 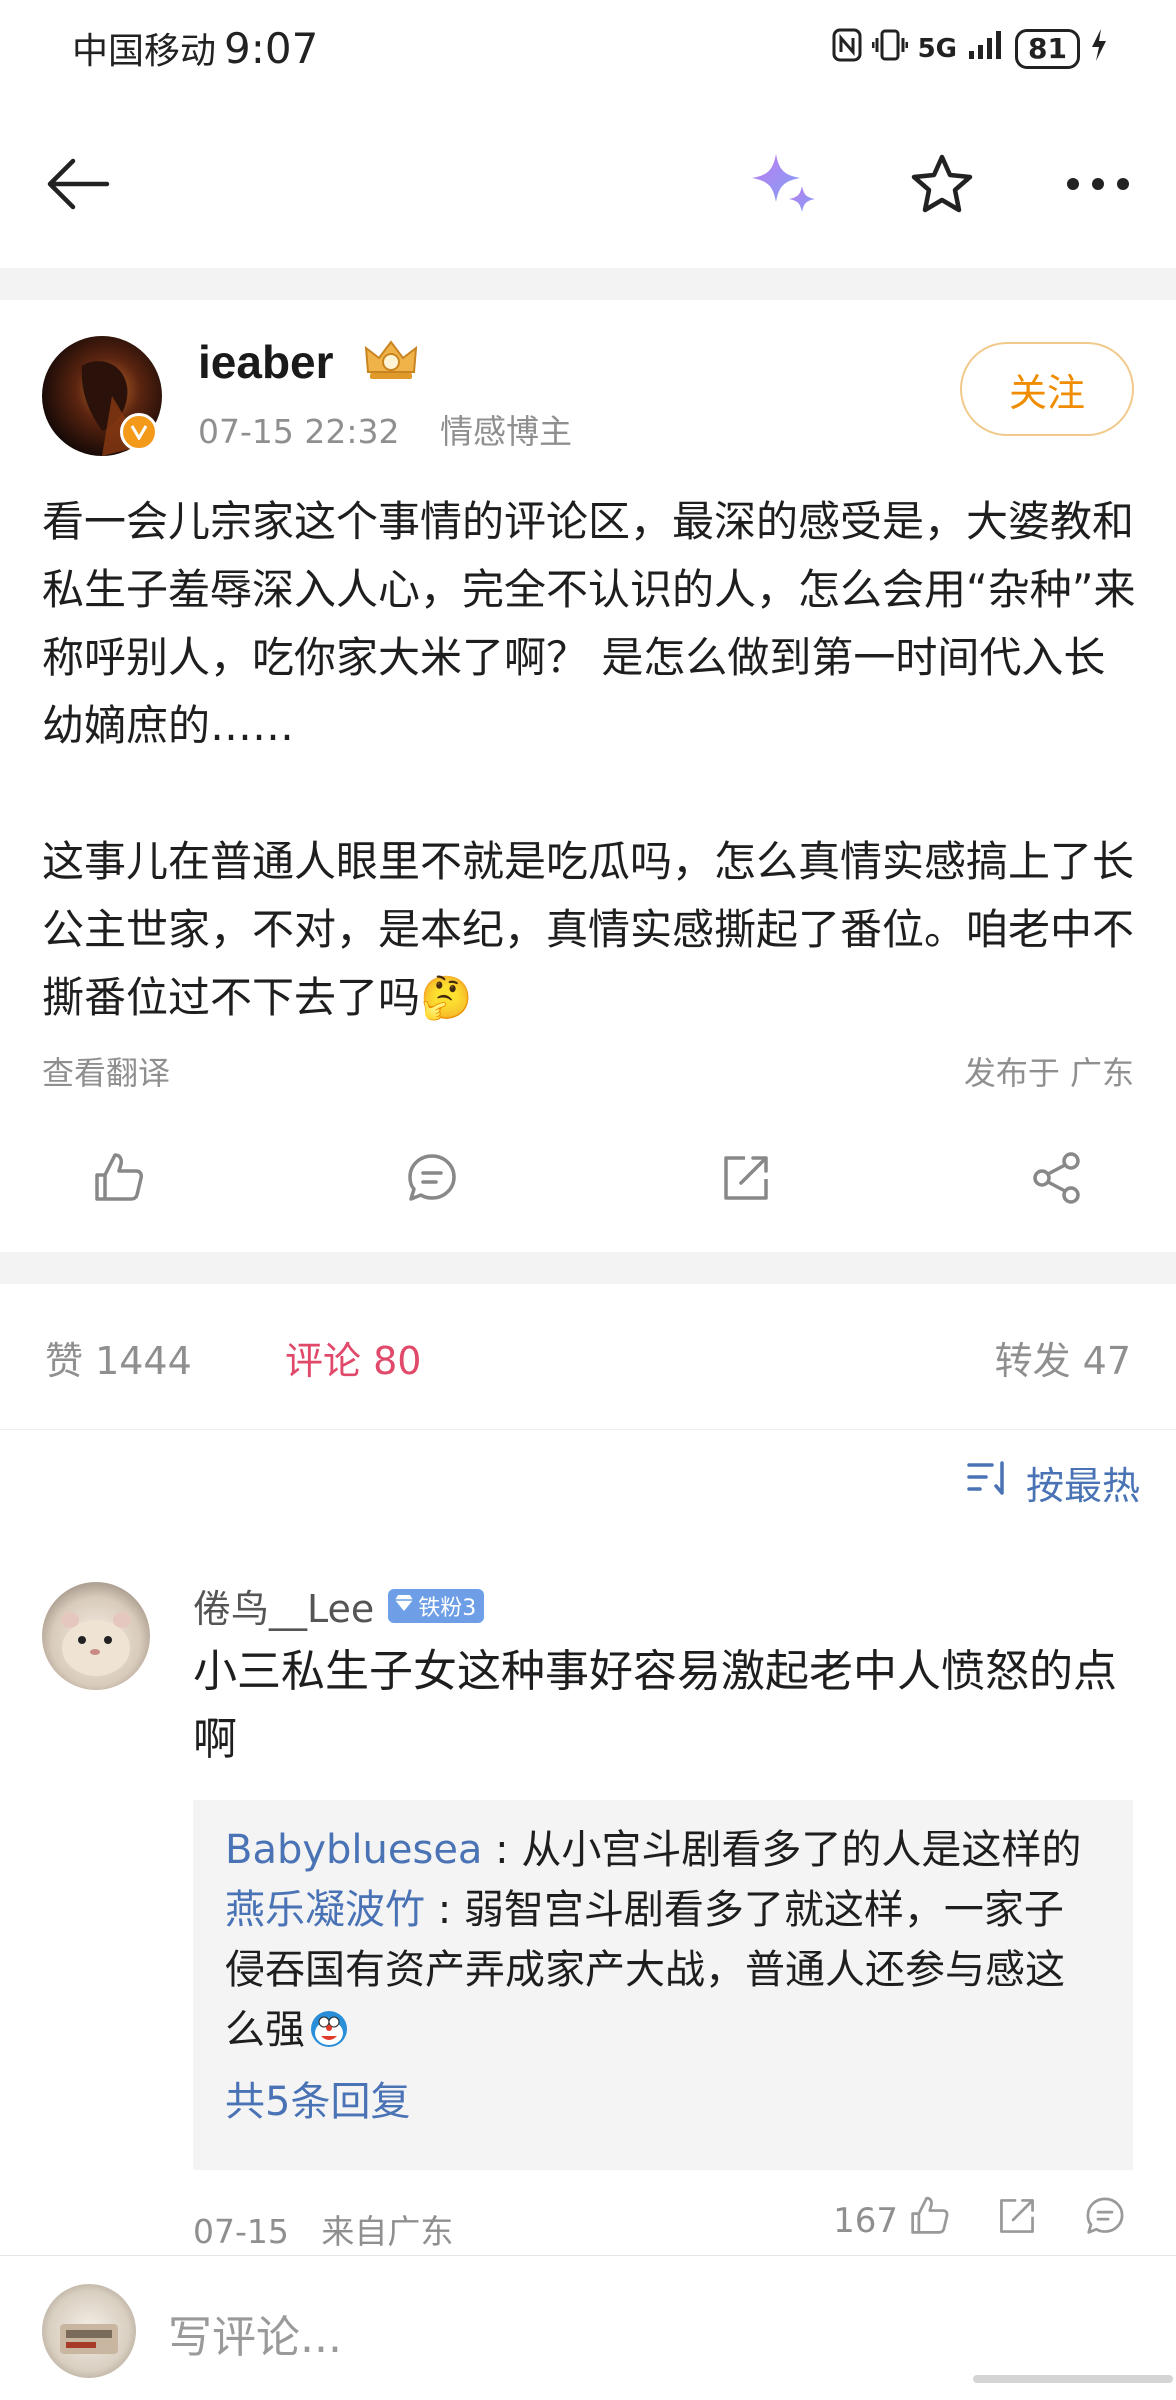 What do you see at coordinates (299, 431) in the screenshot?
I see `post-timestamp: 07-15 22:32` at bounding box center [299, 431].